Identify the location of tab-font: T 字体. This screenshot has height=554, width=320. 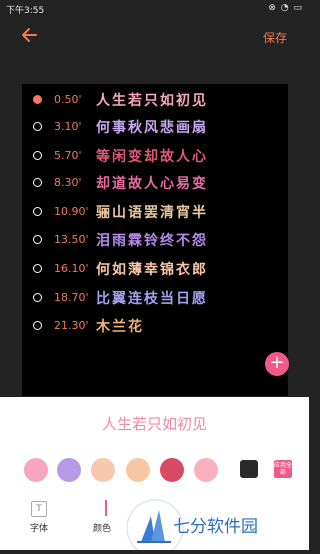
(39, 517).